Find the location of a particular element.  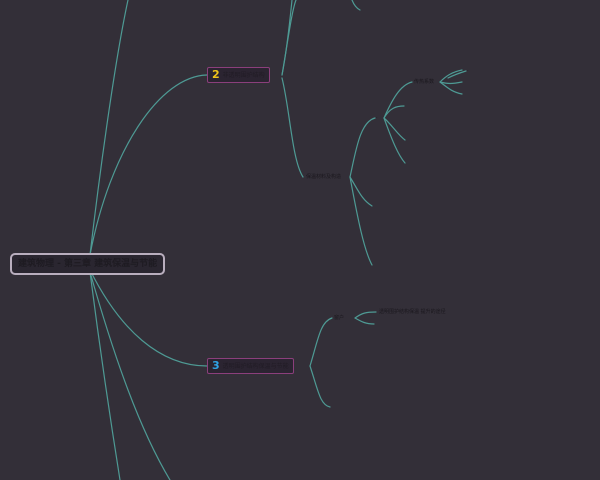

branch-number-2: 2 is located at coordinates (216, 74).